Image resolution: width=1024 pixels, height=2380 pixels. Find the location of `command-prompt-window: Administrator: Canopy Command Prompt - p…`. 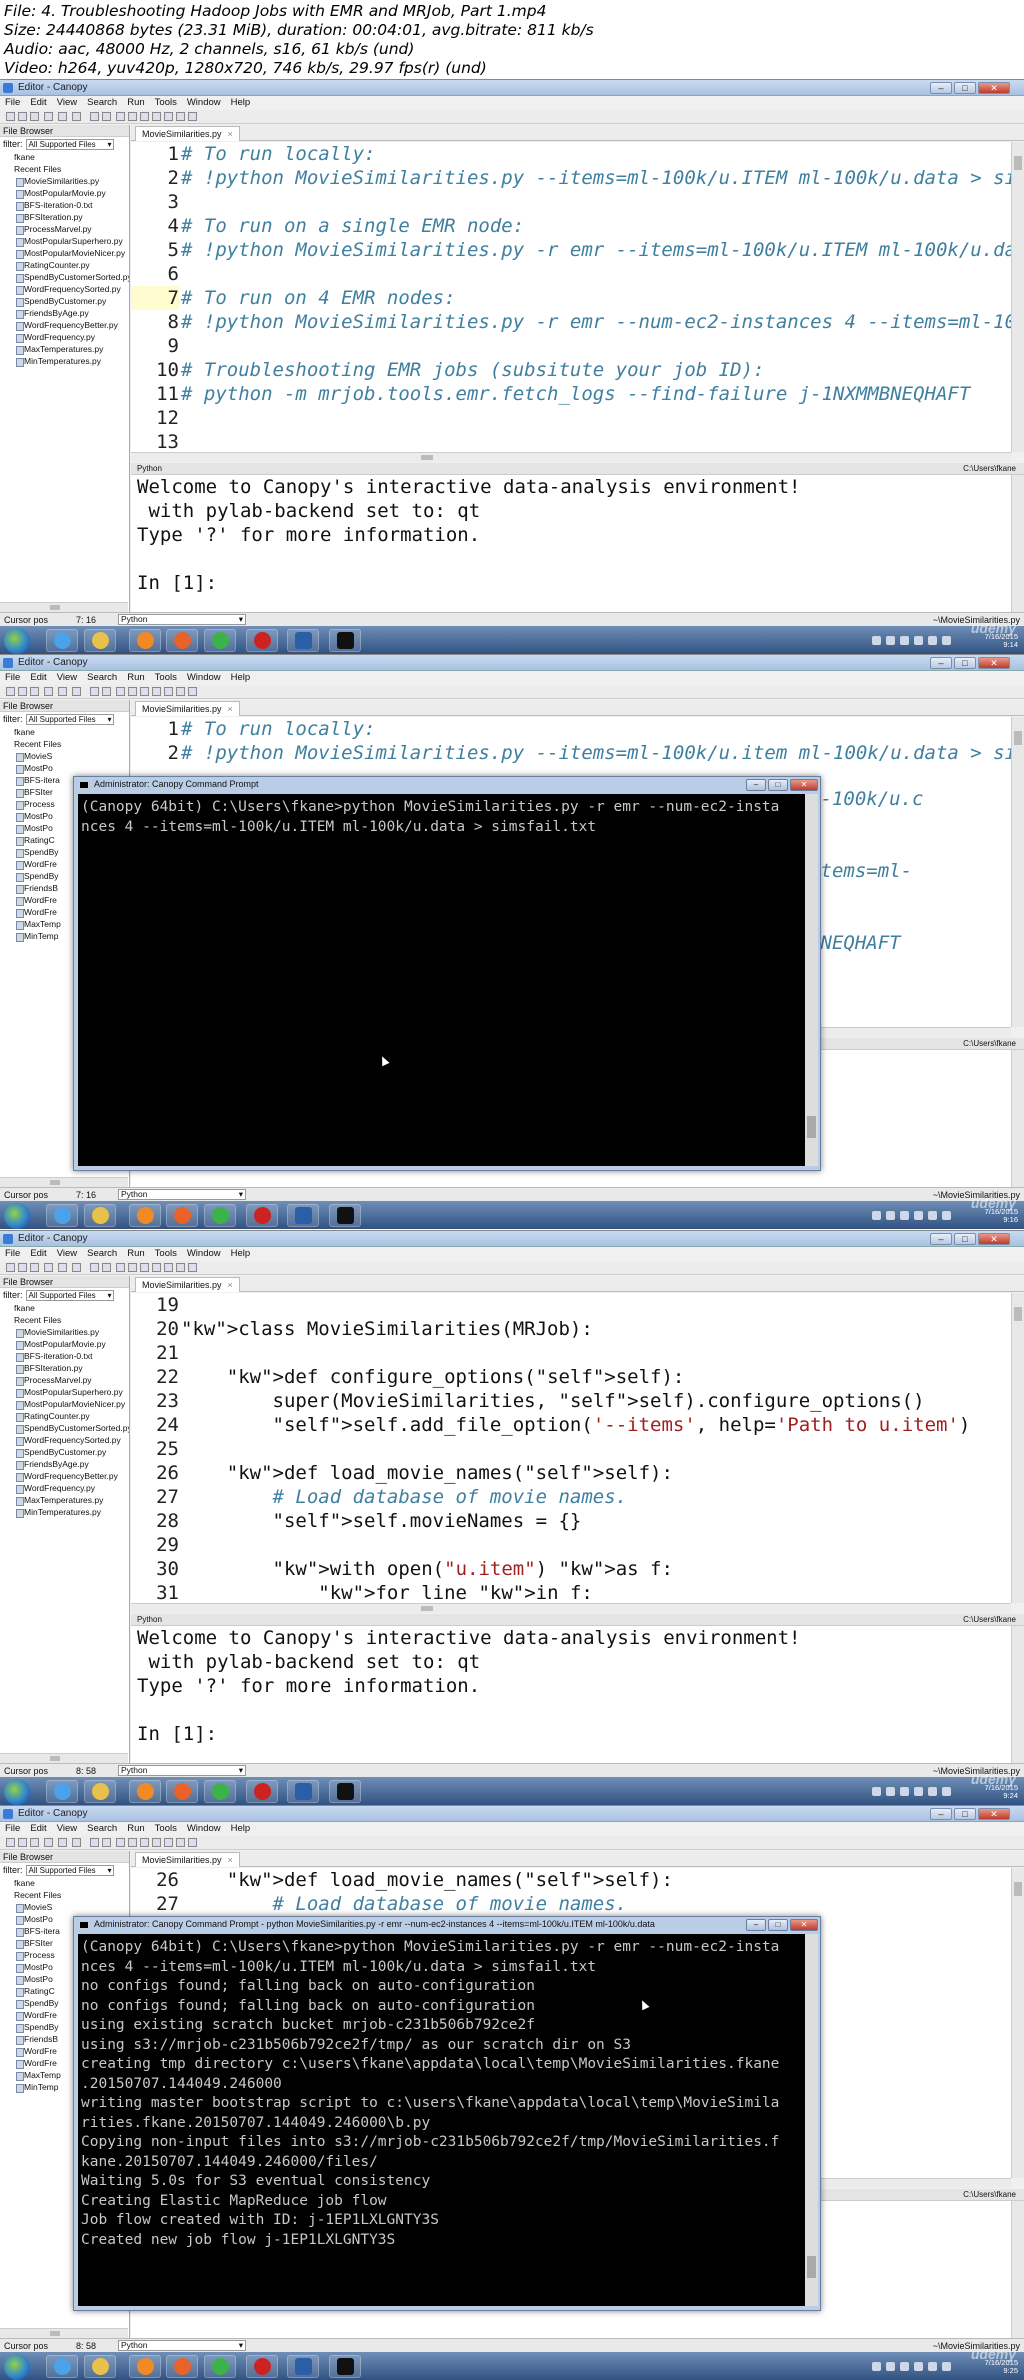

command-prompt-window: Administrator: Canopy Command Prompt - p… is located at coordinates (447, 2113).